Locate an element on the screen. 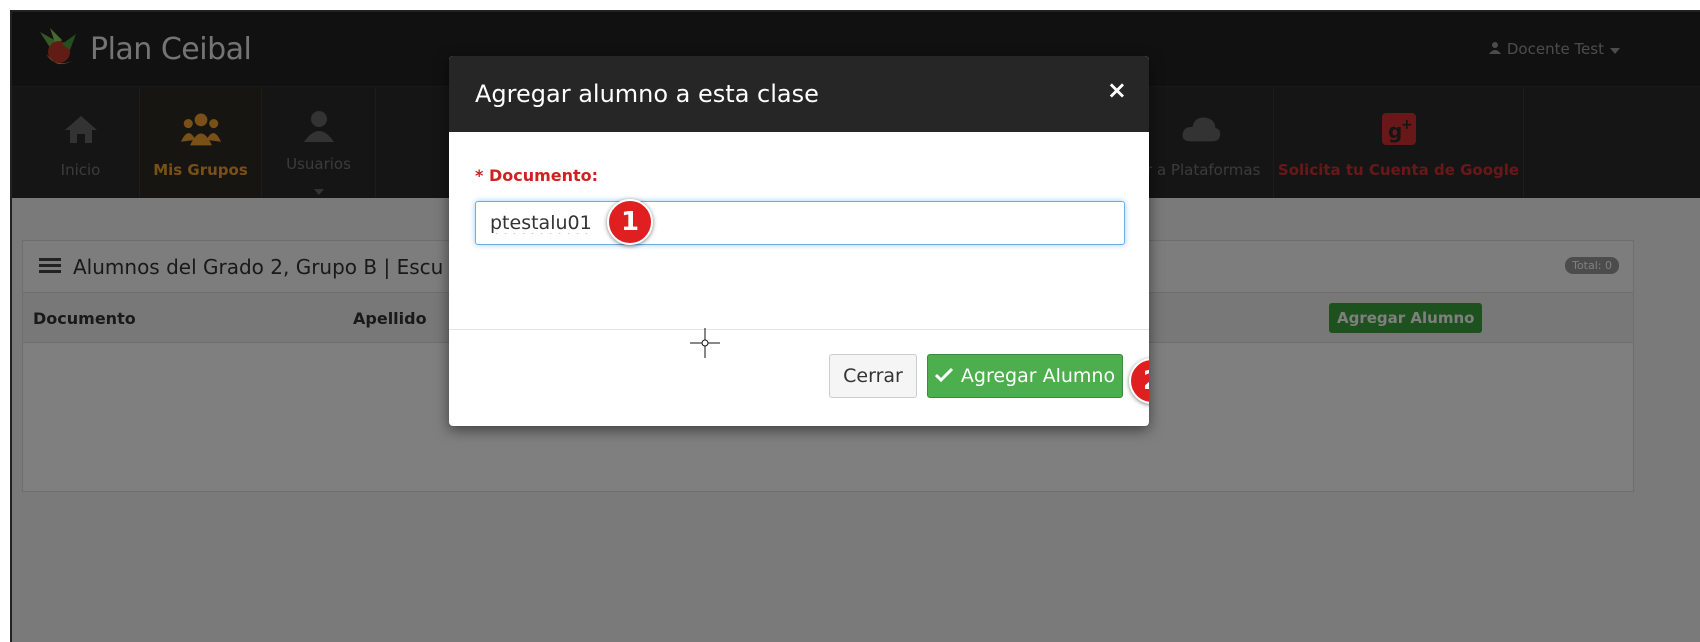  agregar-alumno-label: Agregar Alumno is located at coordinates (1038, 376).